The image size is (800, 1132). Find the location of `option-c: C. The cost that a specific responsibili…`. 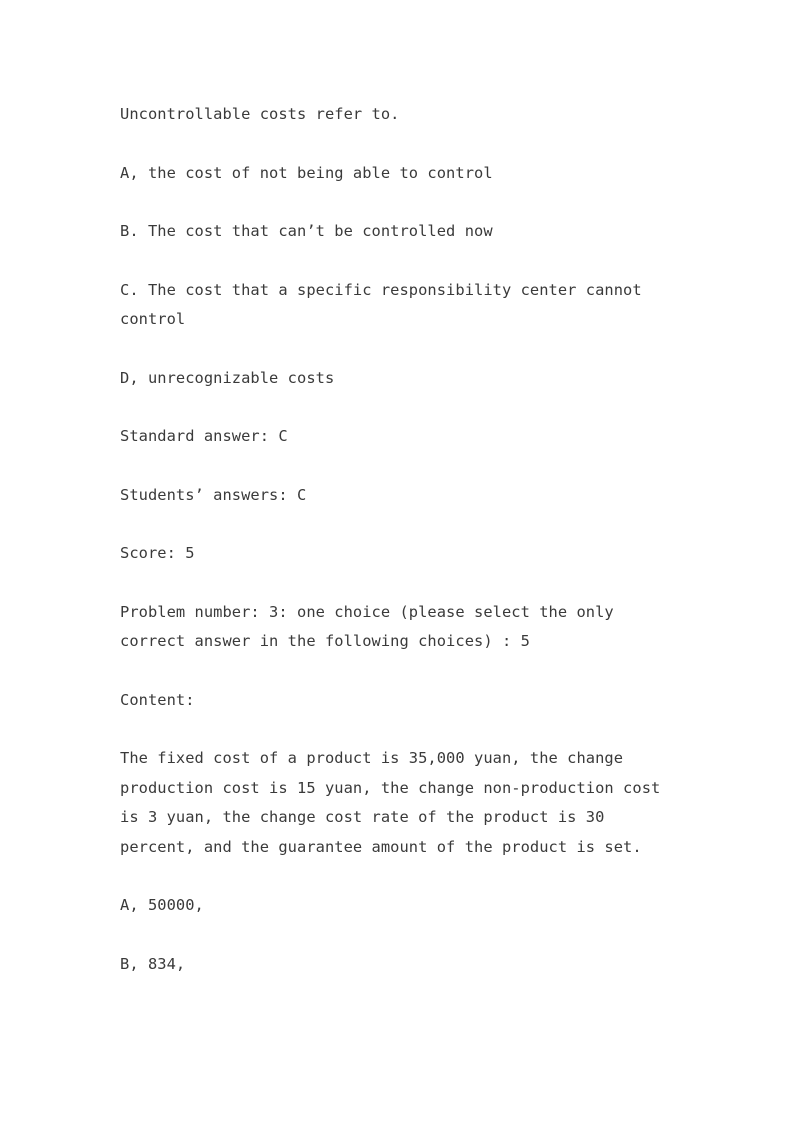

option-c: C. The cost that a specific responsibili… is located at coordinates (386, 304).